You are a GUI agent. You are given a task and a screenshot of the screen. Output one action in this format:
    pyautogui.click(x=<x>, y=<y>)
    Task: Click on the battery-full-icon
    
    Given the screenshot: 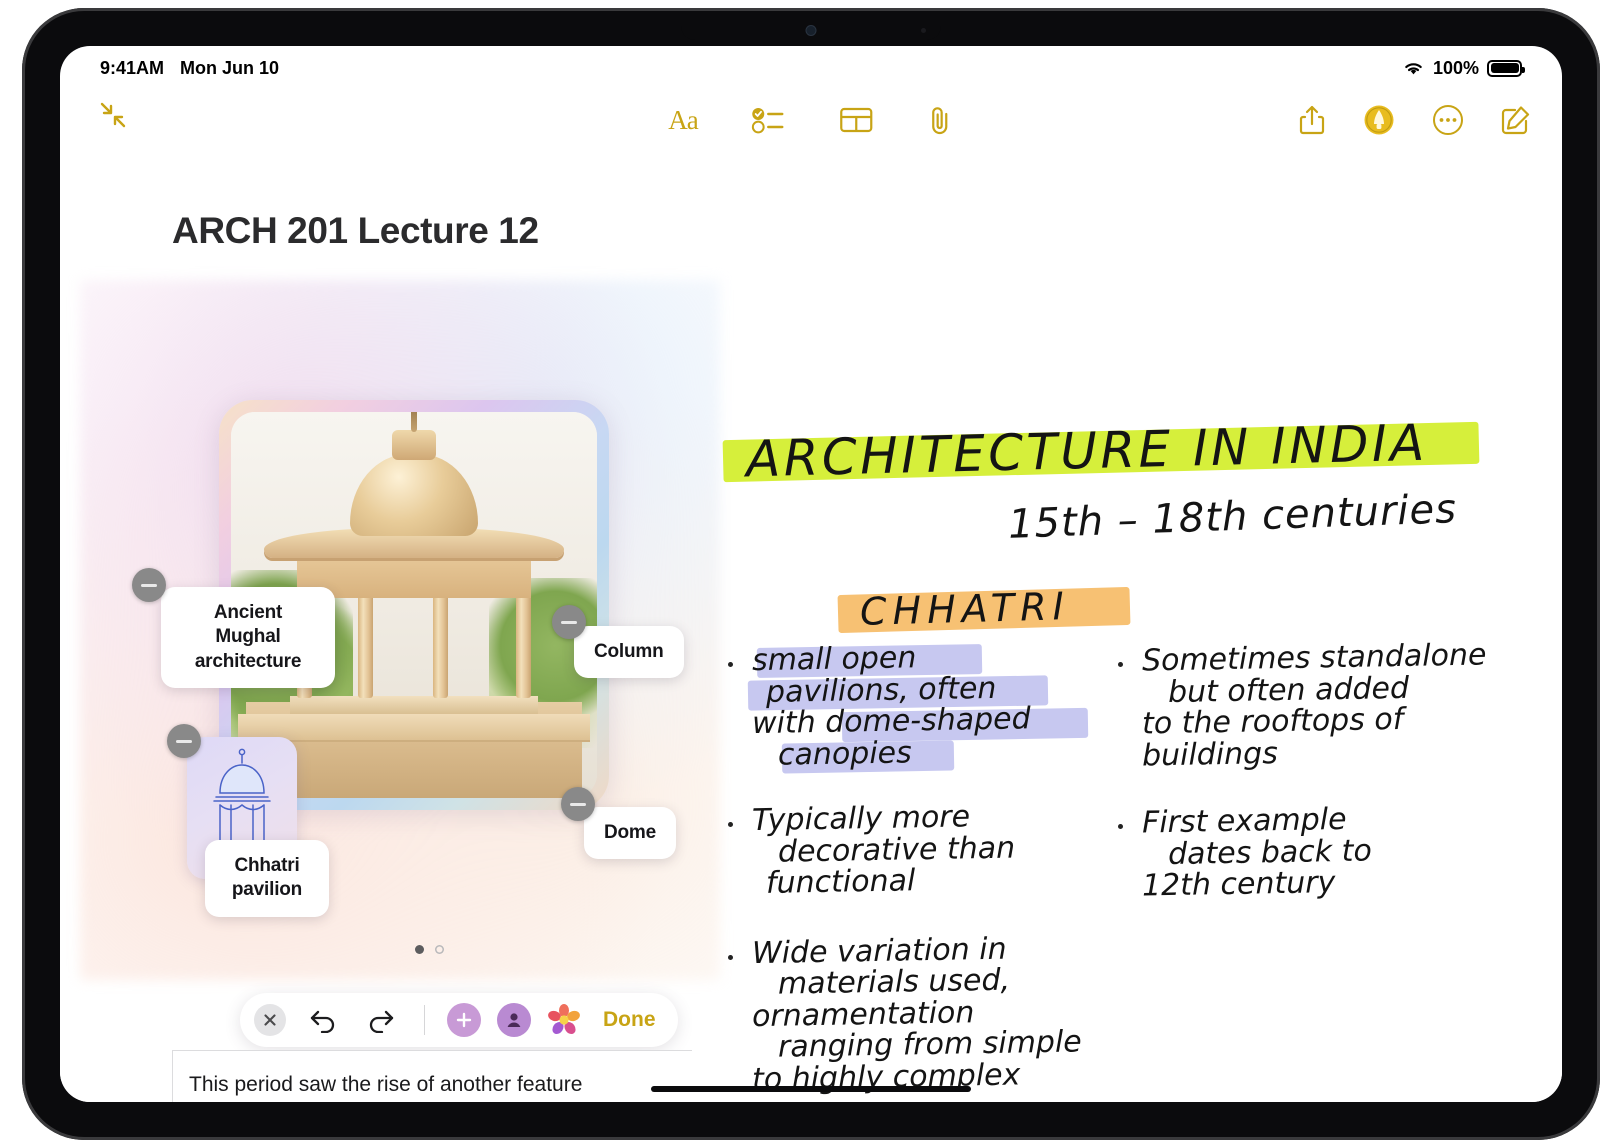 What is the action you would take?
    pyautogui.click(x=1506, y=68)
    